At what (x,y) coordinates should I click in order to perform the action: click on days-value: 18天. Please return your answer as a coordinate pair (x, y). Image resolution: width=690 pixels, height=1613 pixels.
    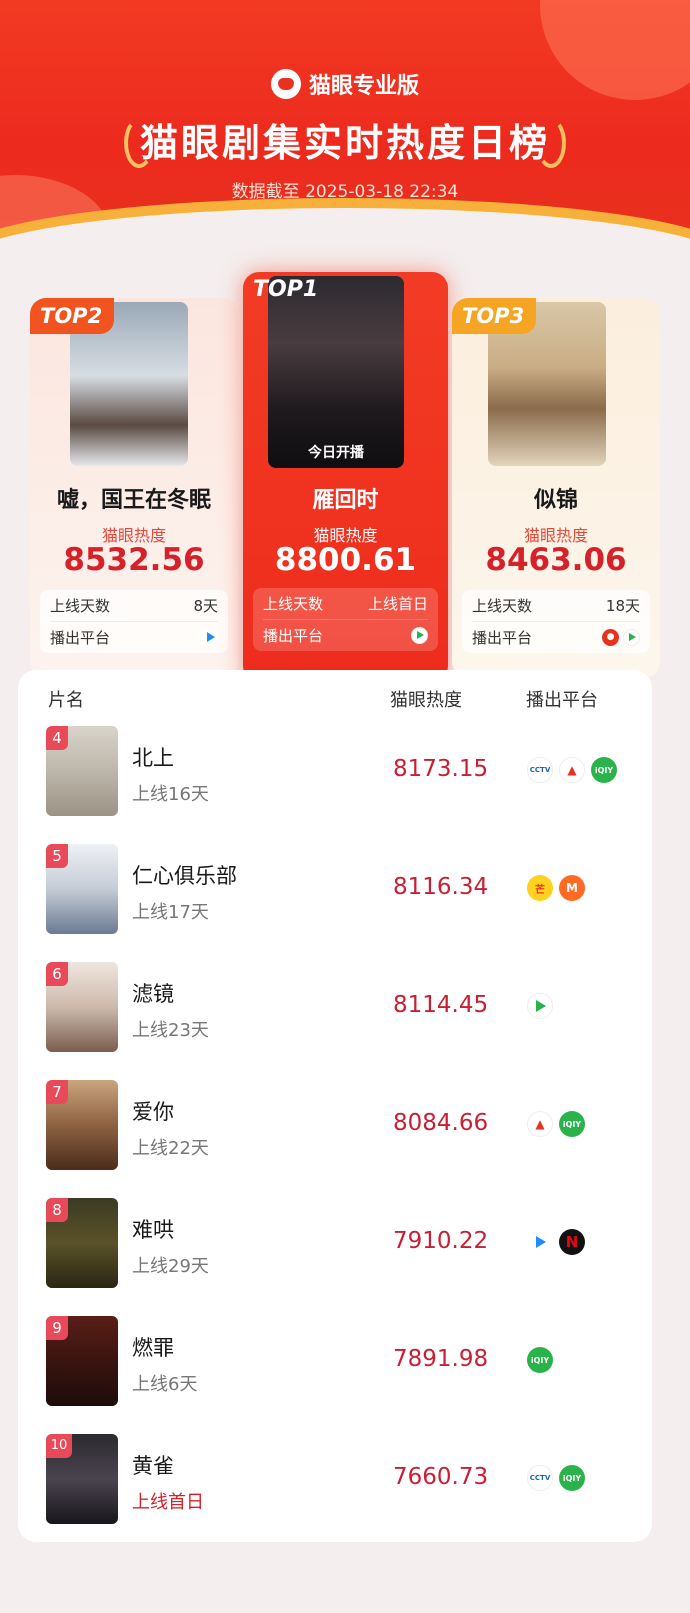
    Looking at the image, I should click on (622, 606).